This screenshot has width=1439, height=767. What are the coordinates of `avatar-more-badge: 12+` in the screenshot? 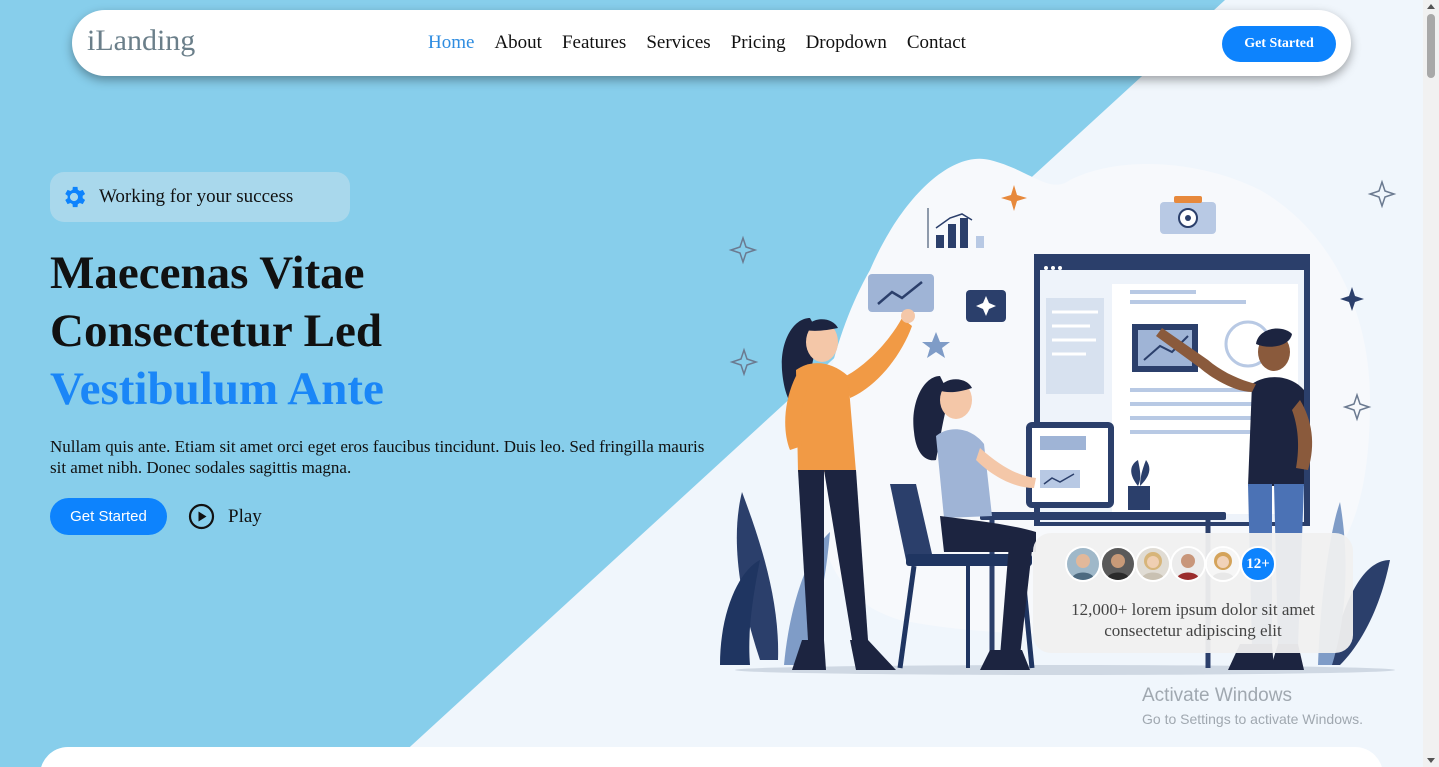 It's located at (1258, 564).